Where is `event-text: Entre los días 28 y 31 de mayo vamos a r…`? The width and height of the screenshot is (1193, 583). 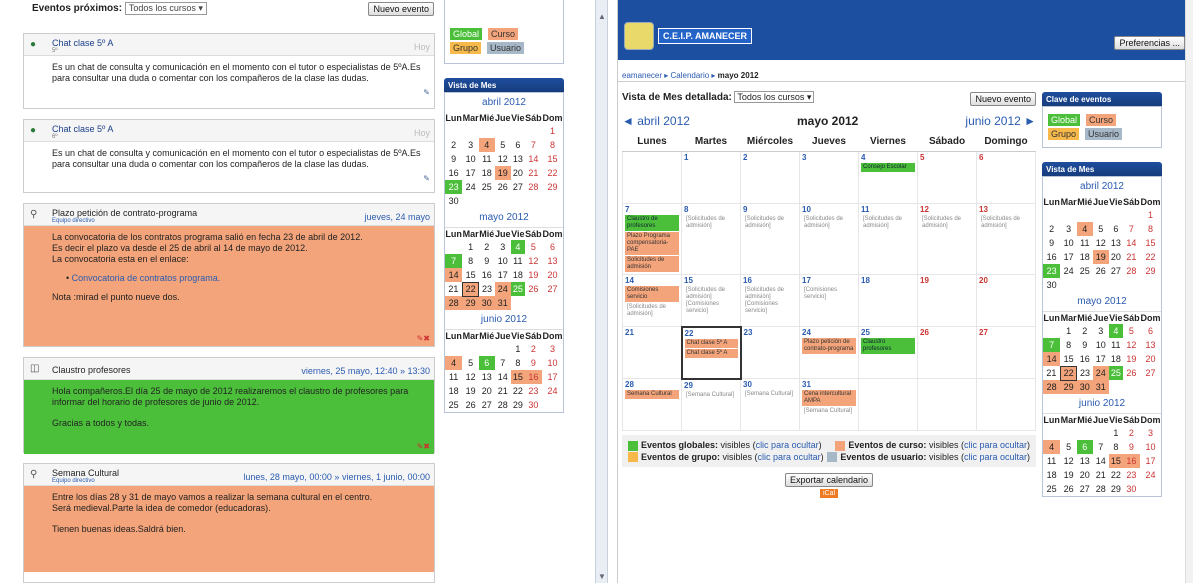
event-text: Entre los días 28 y 31 de mayo vamos a r… is located at coordinates (212, 497).